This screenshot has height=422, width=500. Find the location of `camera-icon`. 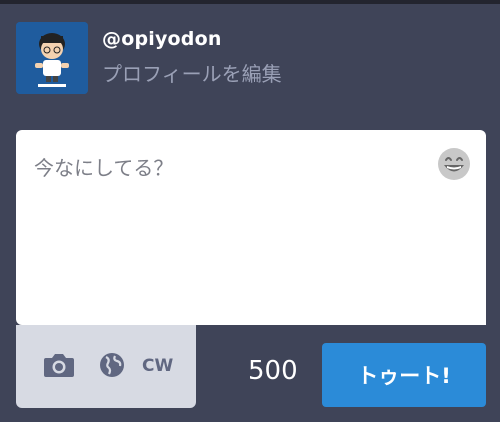

camera-icon is located at coordinates (59, 365).